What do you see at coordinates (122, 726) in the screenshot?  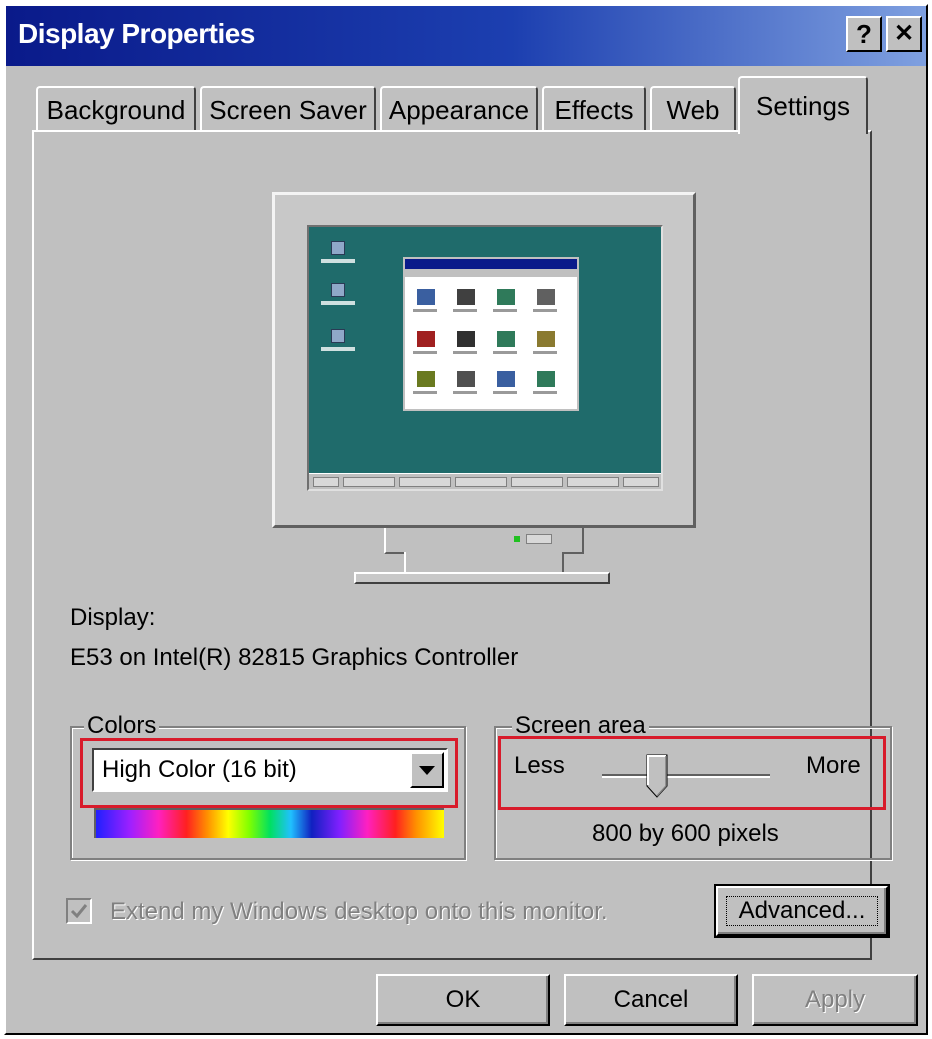 I see `colors-legend: Colors` at bounding box center [122, 726].